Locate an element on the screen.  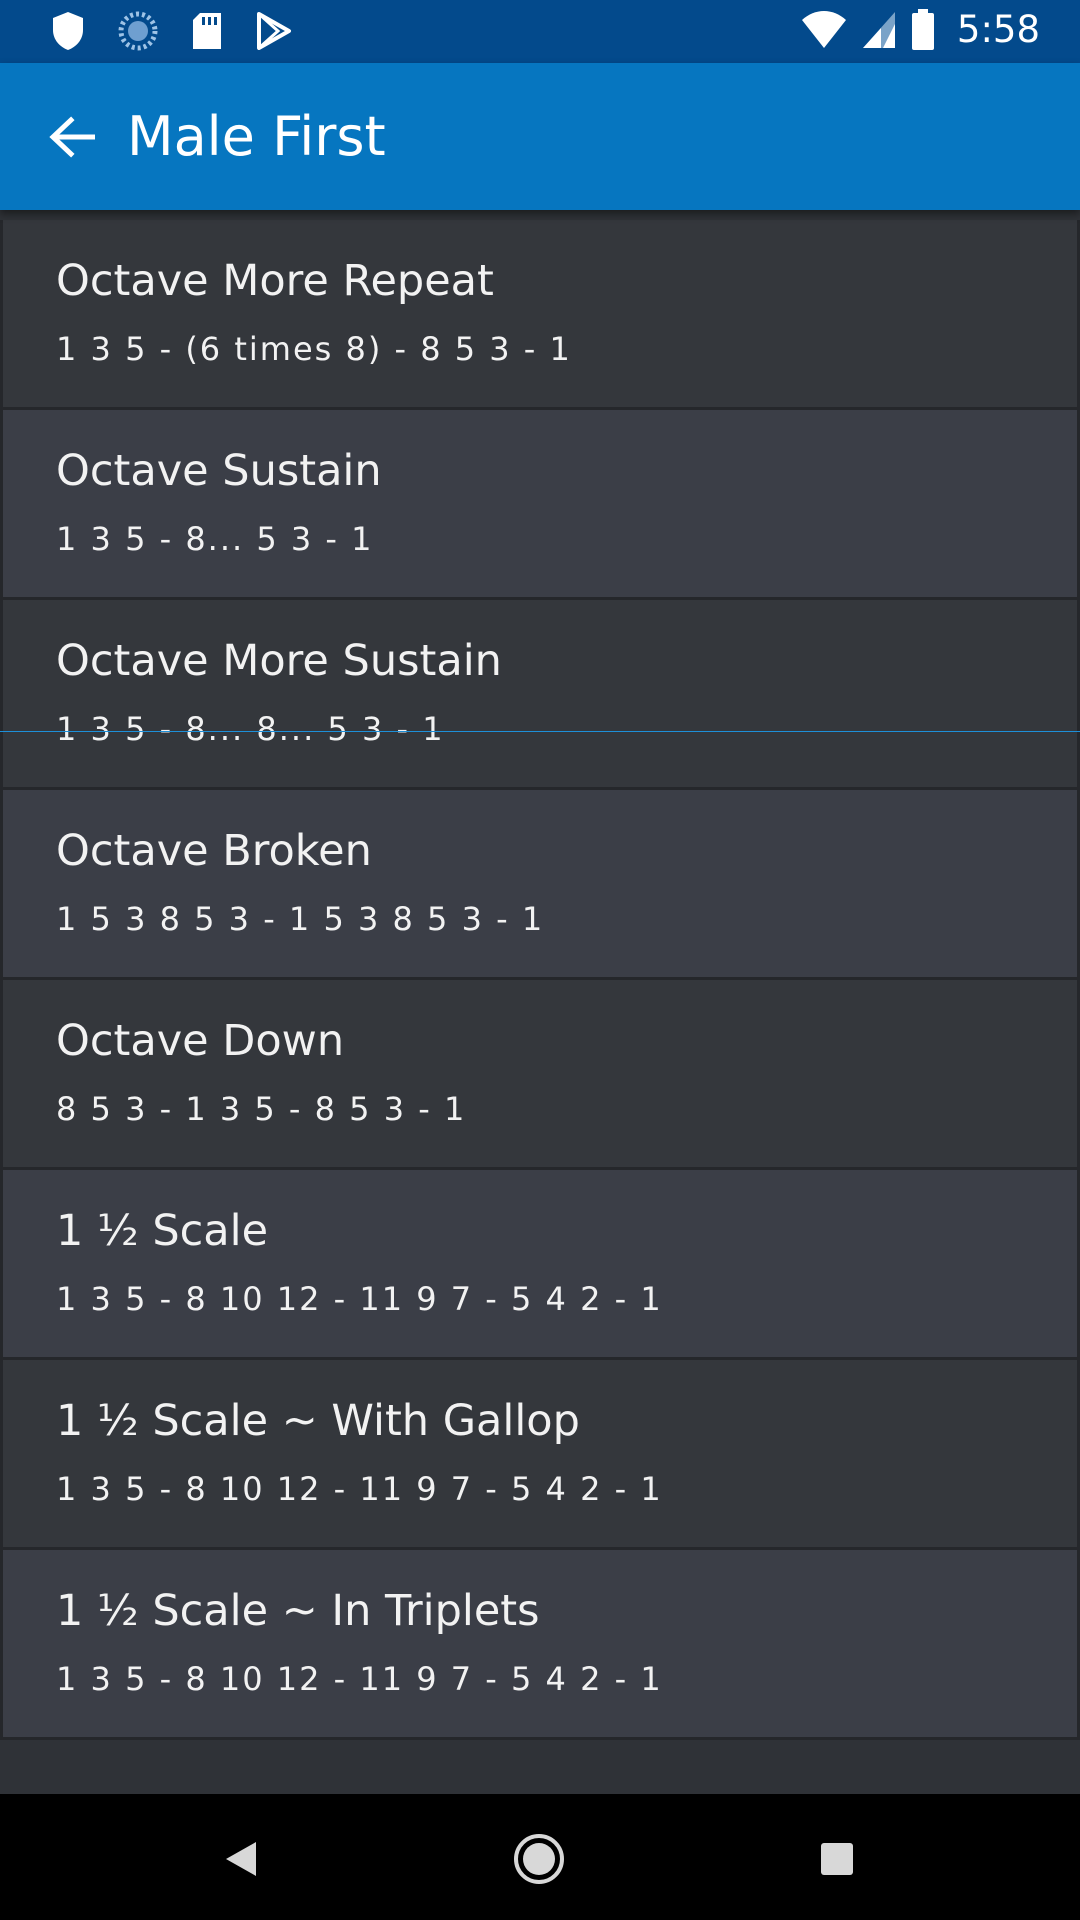
list-item-title: Octave Sustain is located at coordinates (219, 471).